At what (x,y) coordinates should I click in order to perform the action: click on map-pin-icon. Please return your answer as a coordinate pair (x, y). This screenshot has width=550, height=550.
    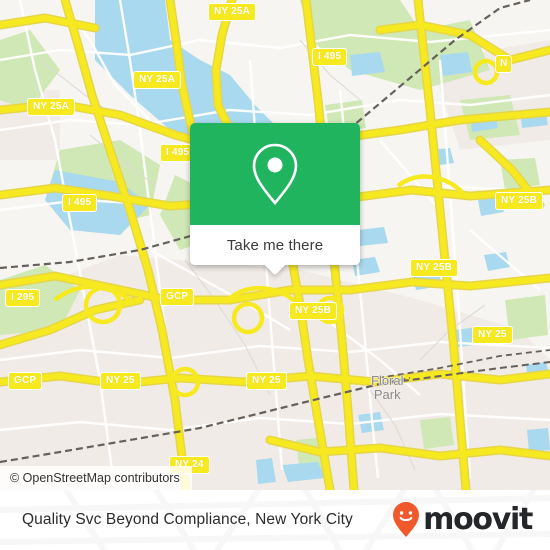
    Looking at the image, I should click on (275, 174).